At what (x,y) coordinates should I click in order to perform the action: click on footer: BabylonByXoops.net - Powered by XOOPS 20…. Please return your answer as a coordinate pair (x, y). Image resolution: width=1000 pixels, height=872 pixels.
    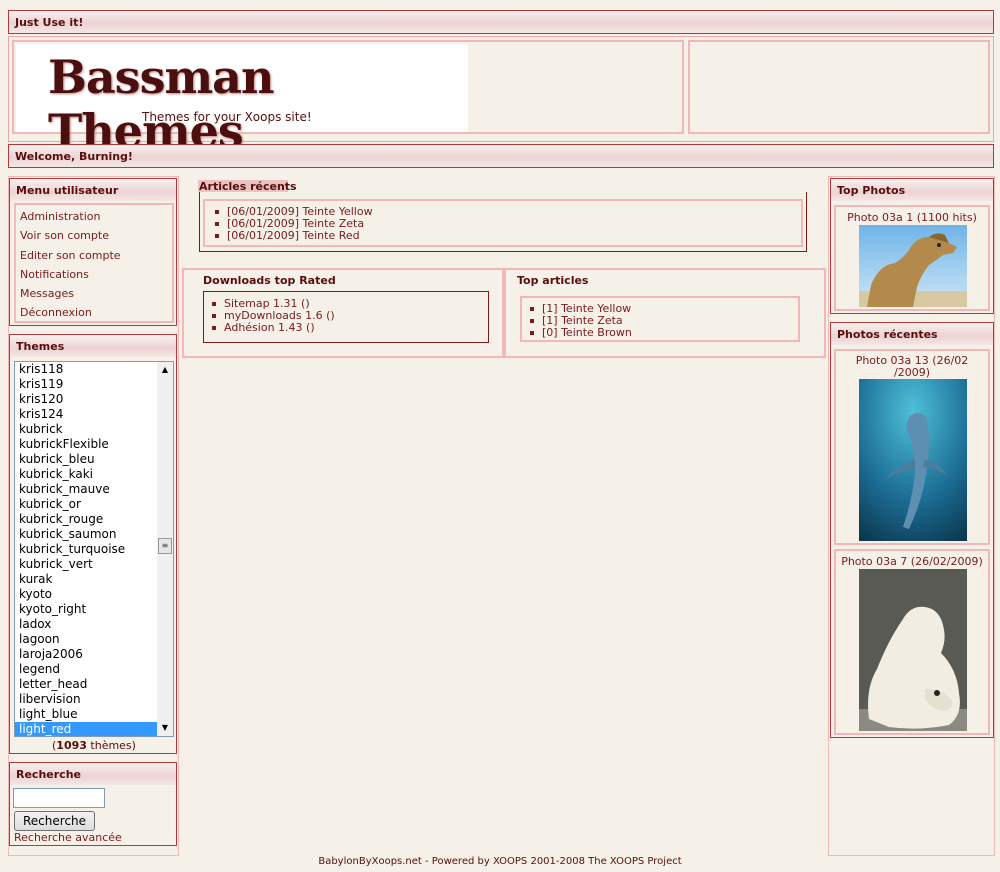
    Looking at the image, I should click on (500, 861).